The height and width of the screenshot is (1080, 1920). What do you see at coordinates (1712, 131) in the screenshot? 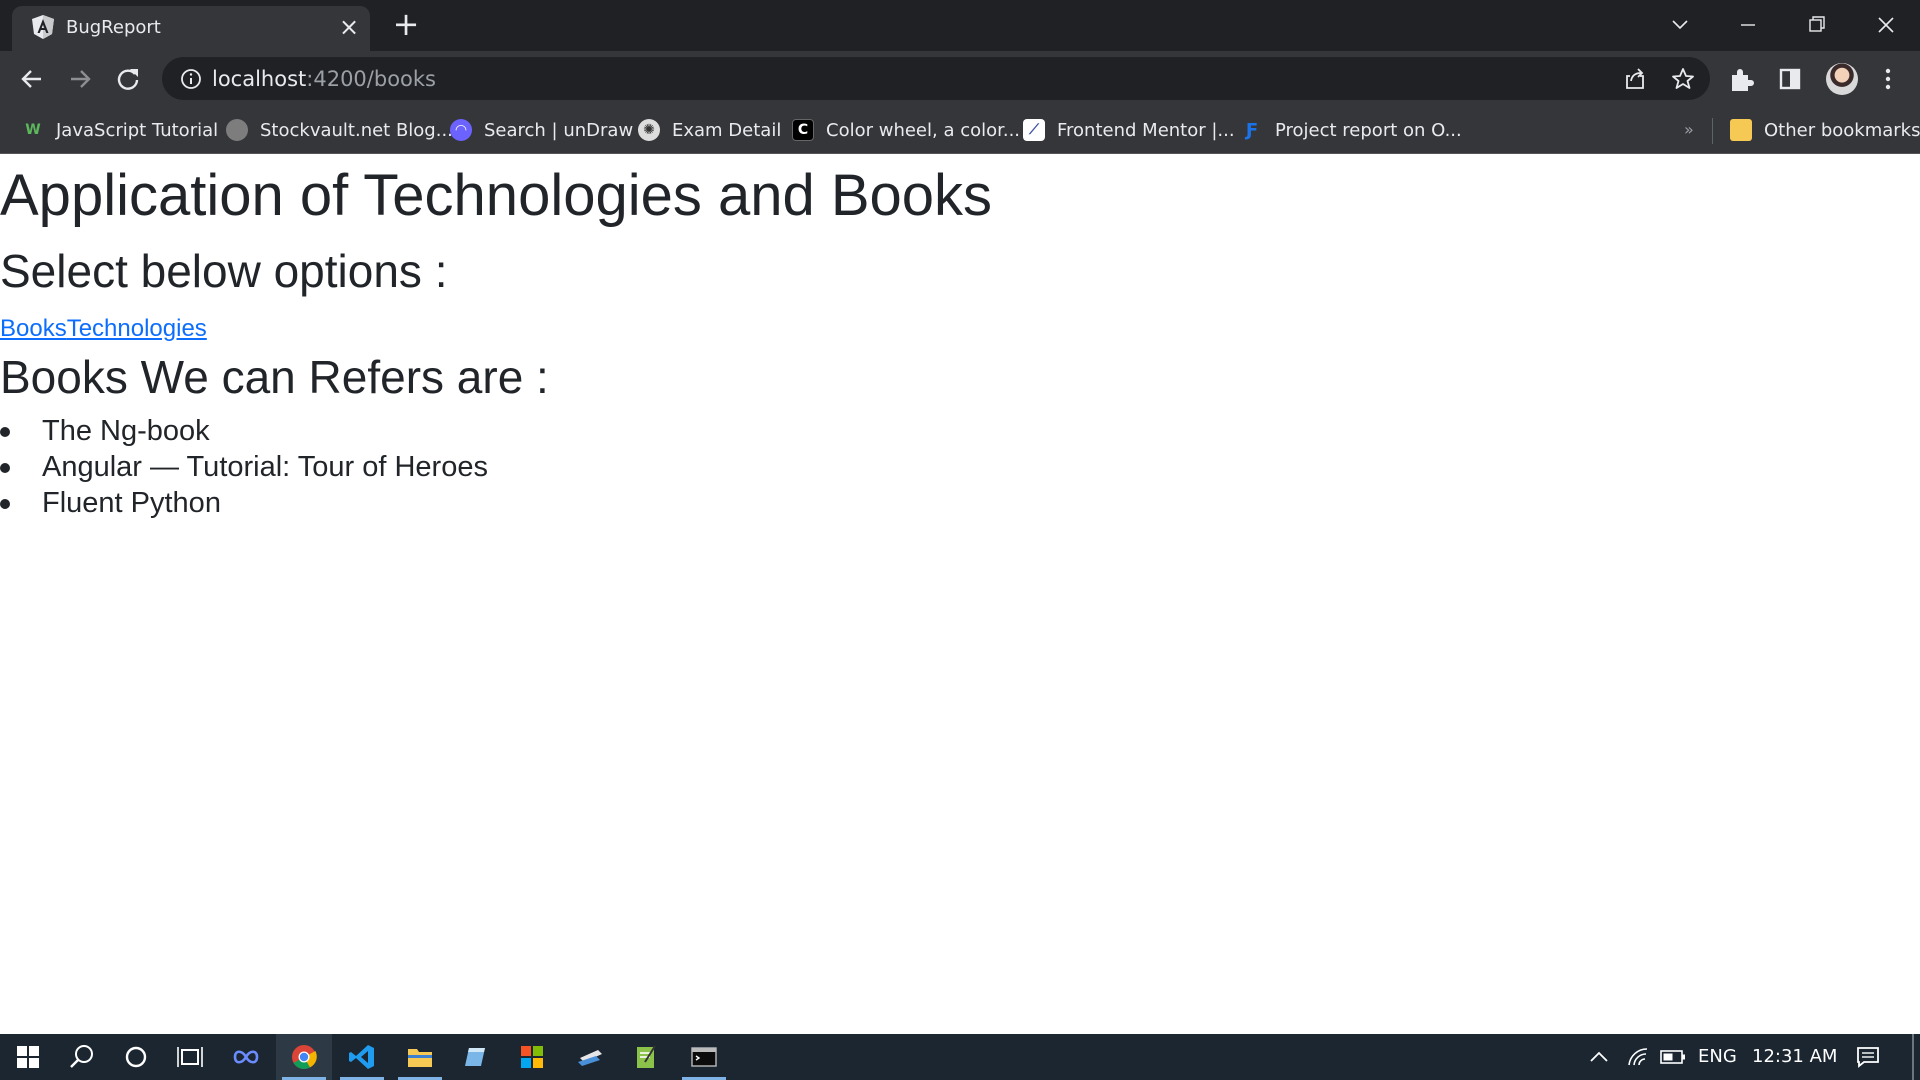
I see `bookmarks-divider` at bounding box center [1712, 131].